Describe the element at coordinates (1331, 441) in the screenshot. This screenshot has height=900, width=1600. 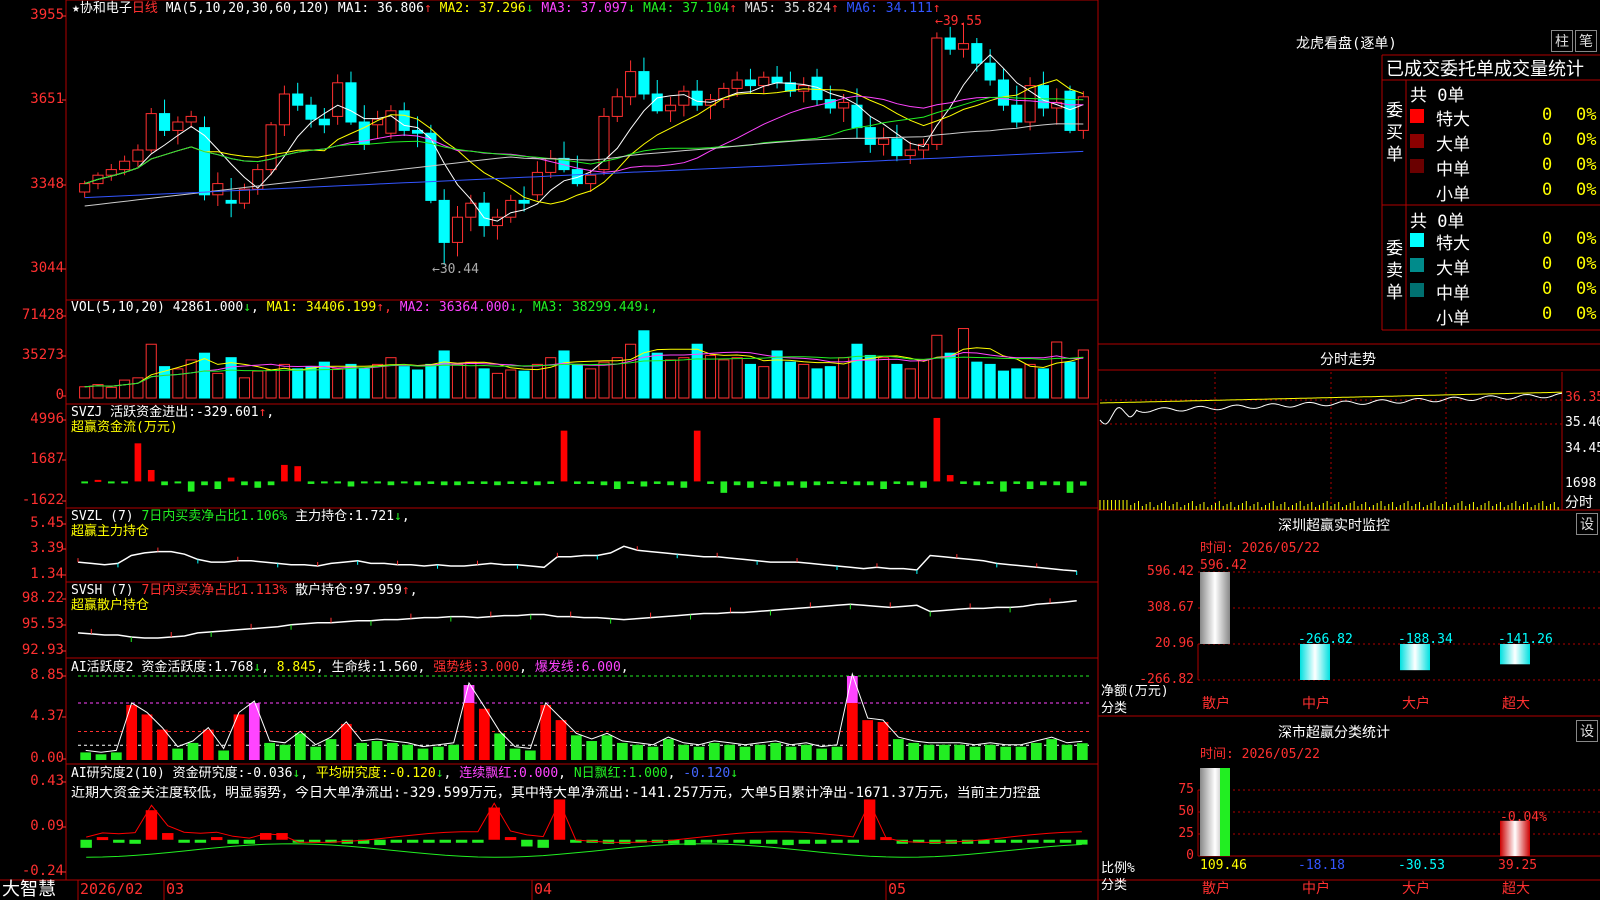
I see `intraday-chart` at that location.